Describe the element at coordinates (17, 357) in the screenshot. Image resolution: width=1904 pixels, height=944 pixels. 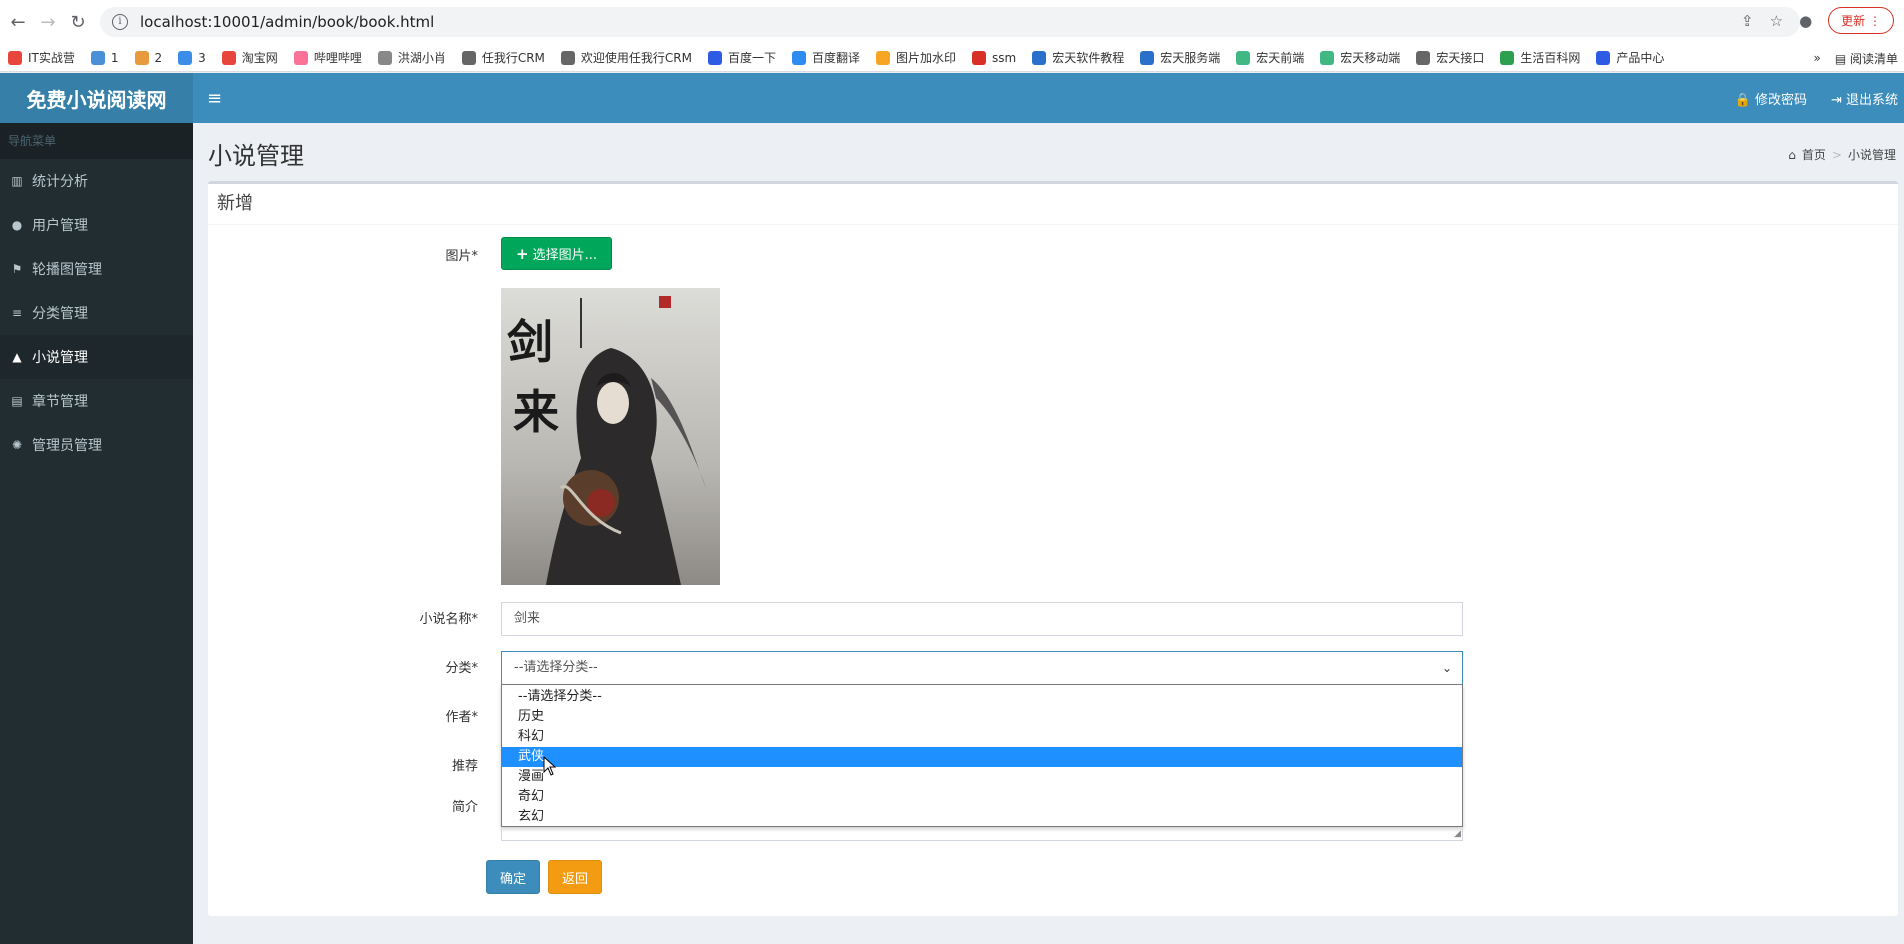
I see `lock-icon: ▲` at that location.